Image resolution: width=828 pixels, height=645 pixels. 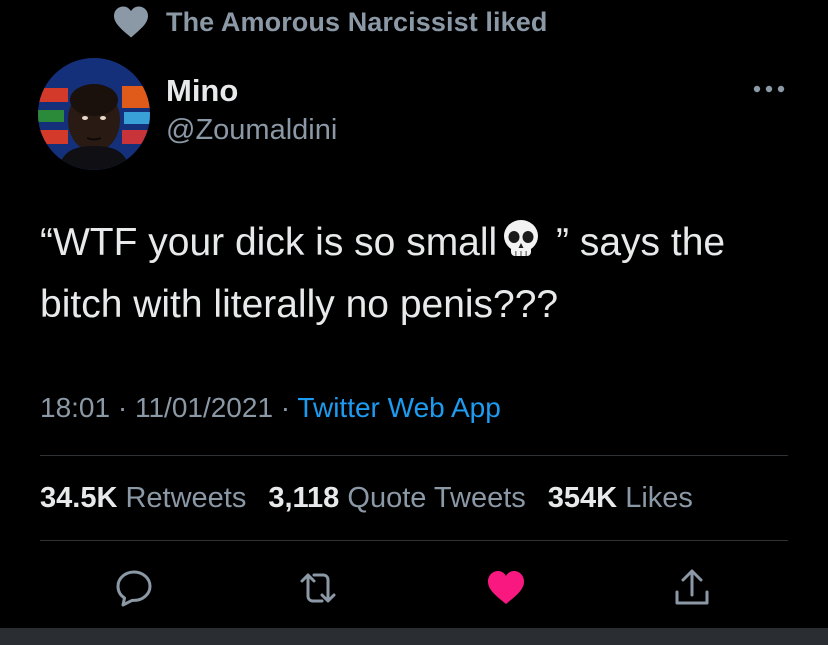 I want to click on stat-quote-tweets: 3,118 Quote Tweets, so click(x=396, y=498).